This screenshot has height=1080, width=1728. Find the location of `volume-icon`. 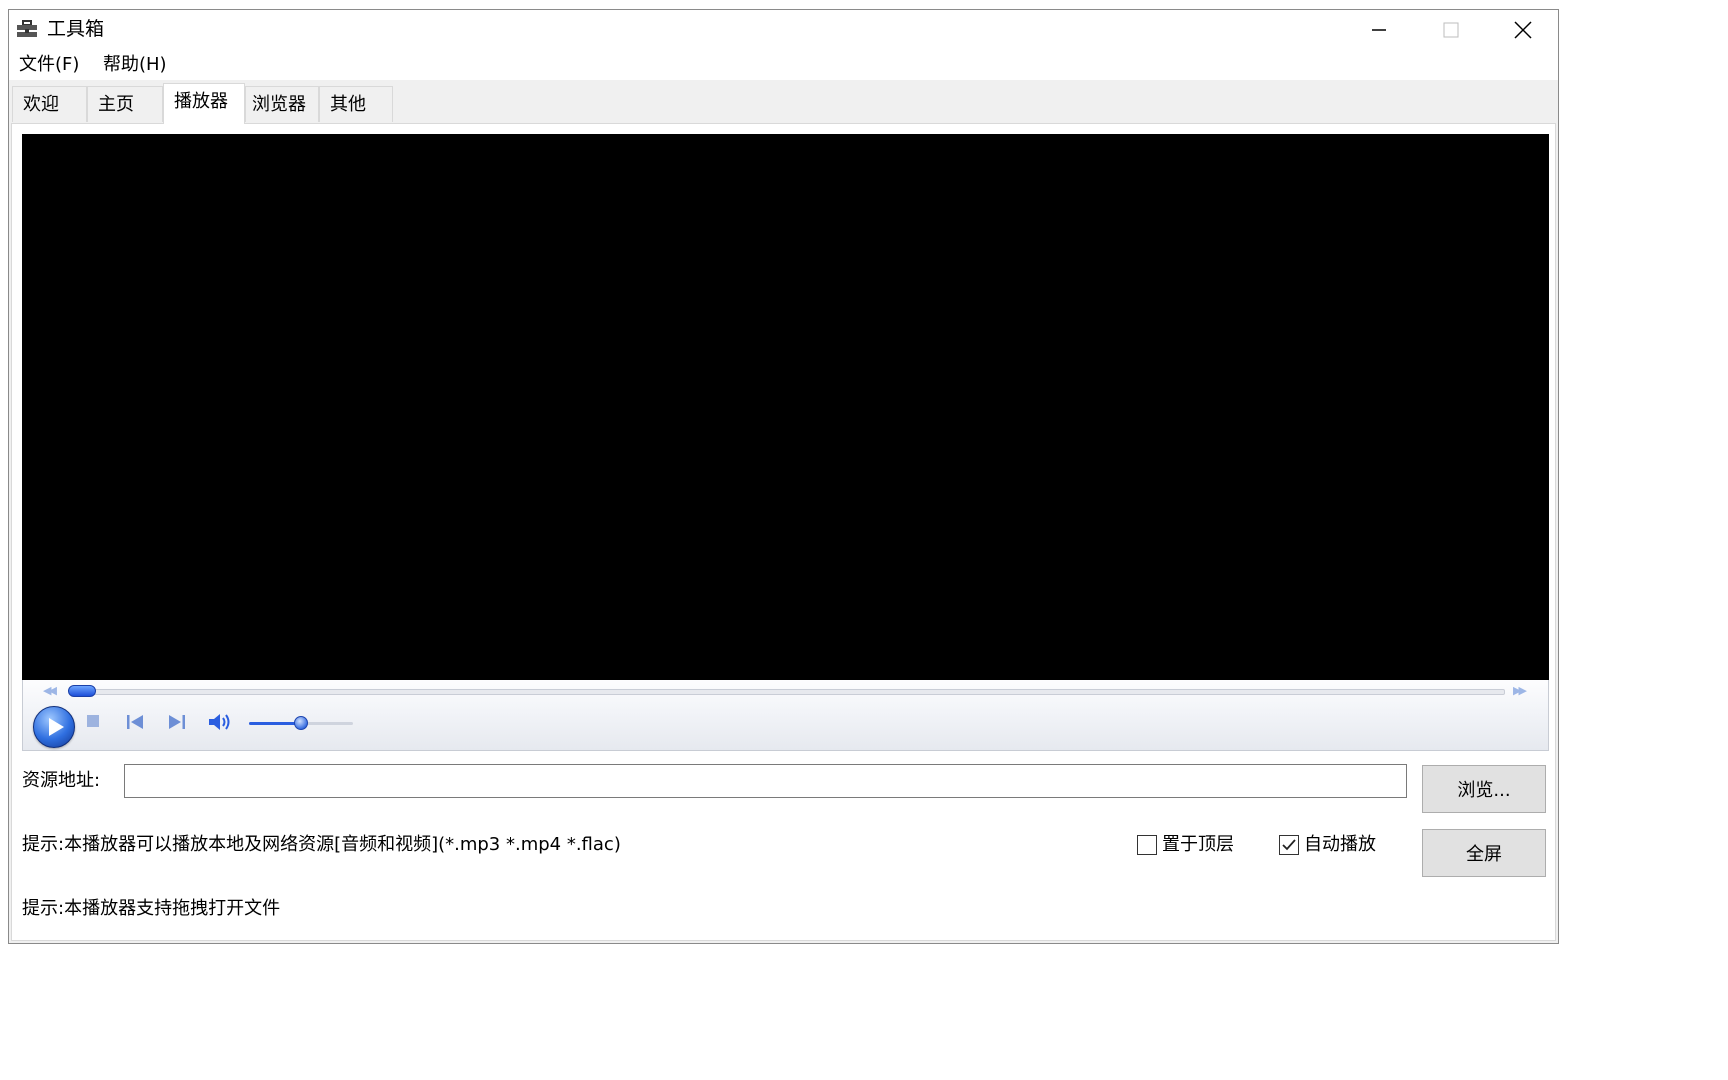

volume-icon is located at coordinates (219, 722).